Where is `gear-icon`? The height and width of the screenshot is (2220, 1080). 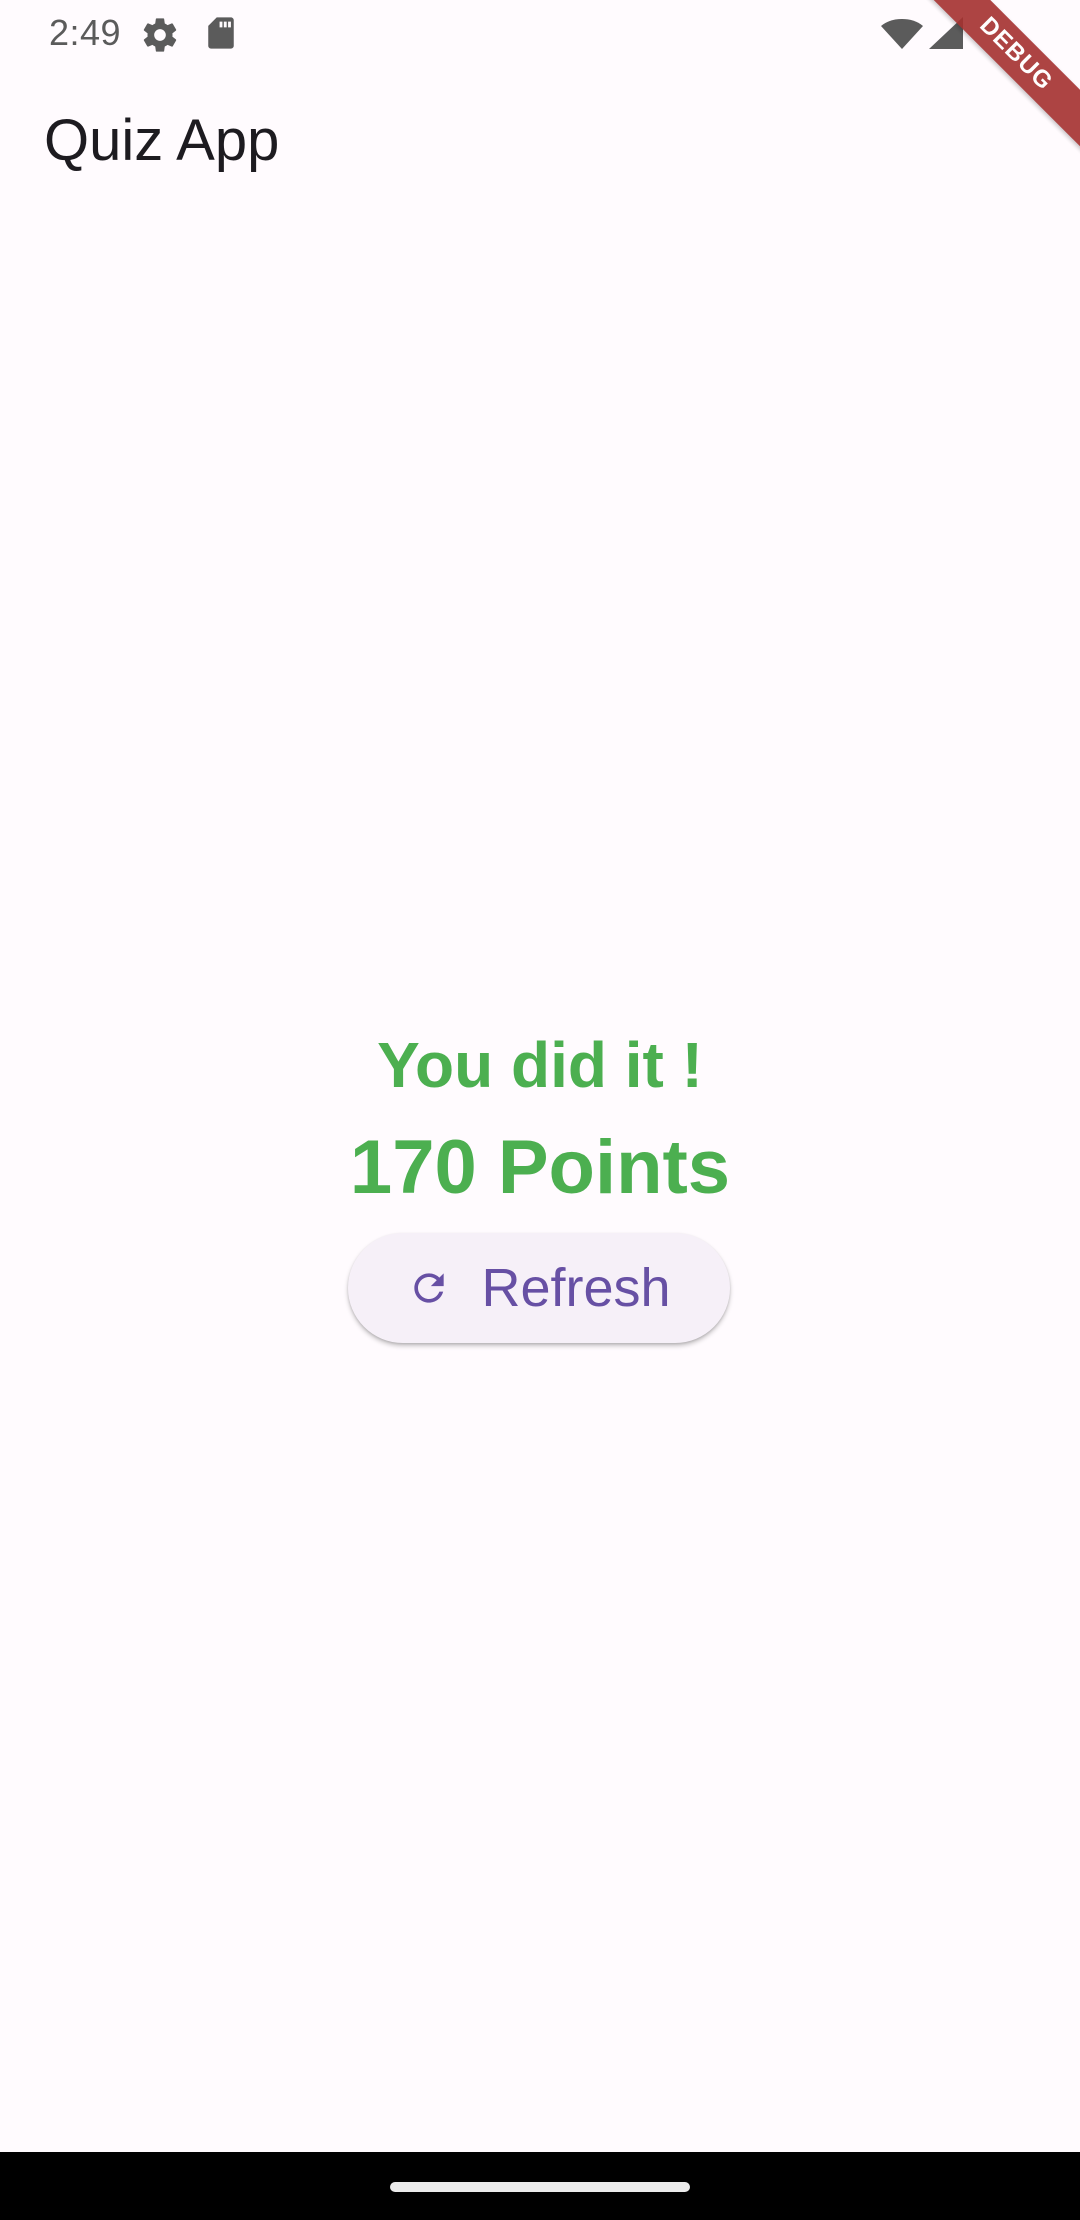 gear-icon is located at coordinates (160, 35).